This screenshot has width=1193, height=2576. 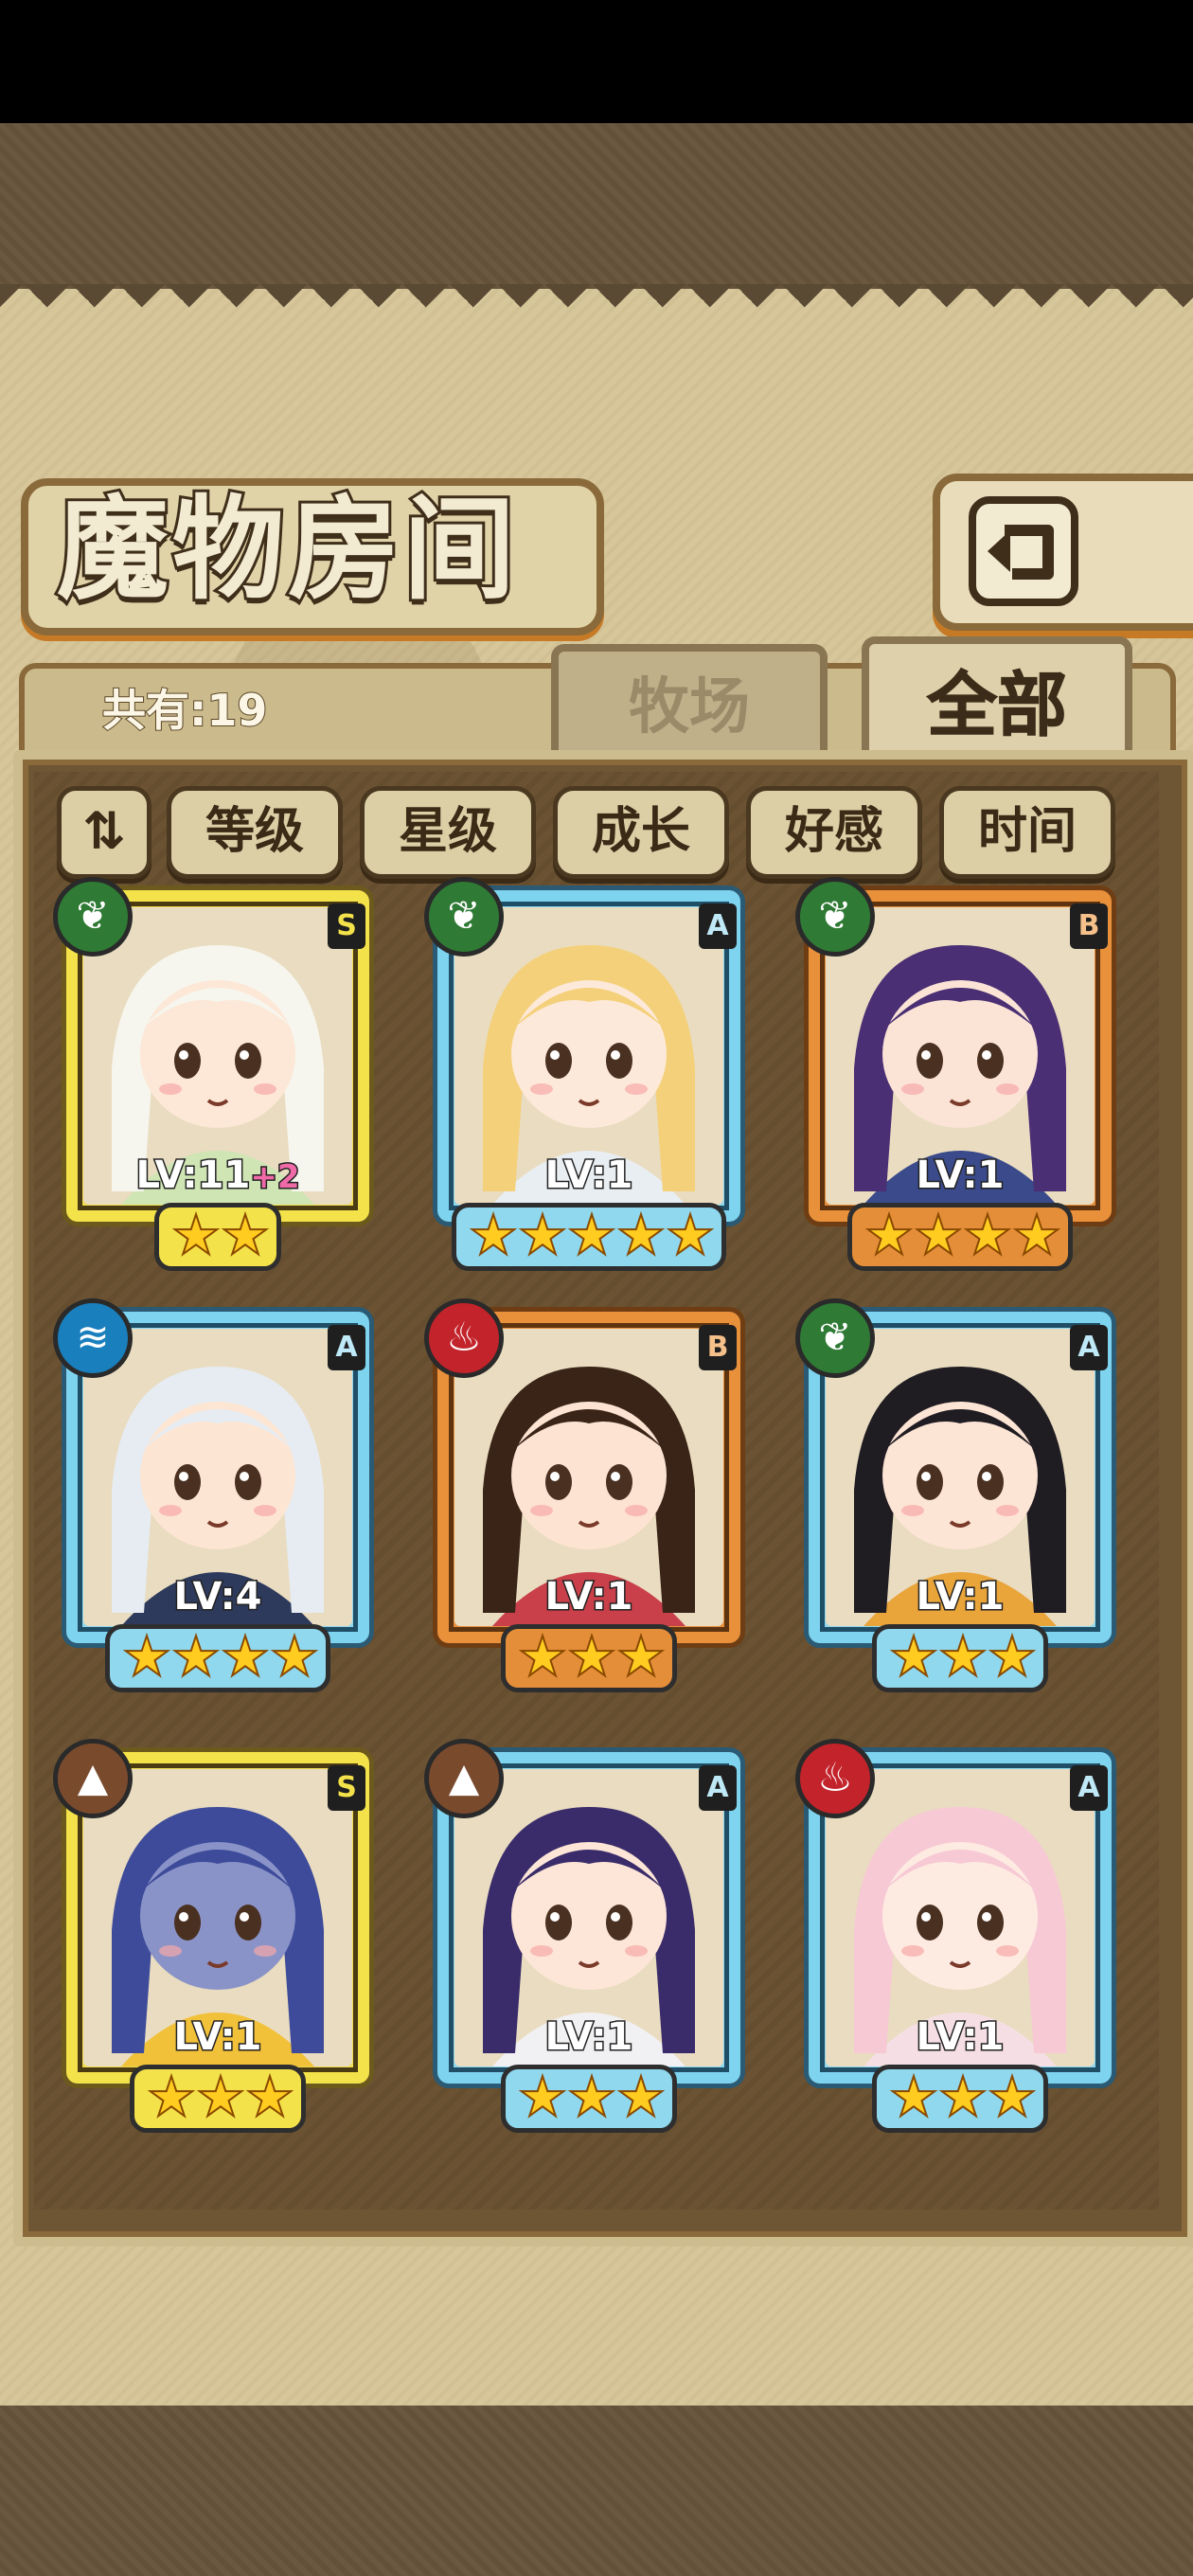 What do you see at coordinates (255, 832) in the screenshot?
I see `filter-level-button: 等级` at bounding box center [255, 832].